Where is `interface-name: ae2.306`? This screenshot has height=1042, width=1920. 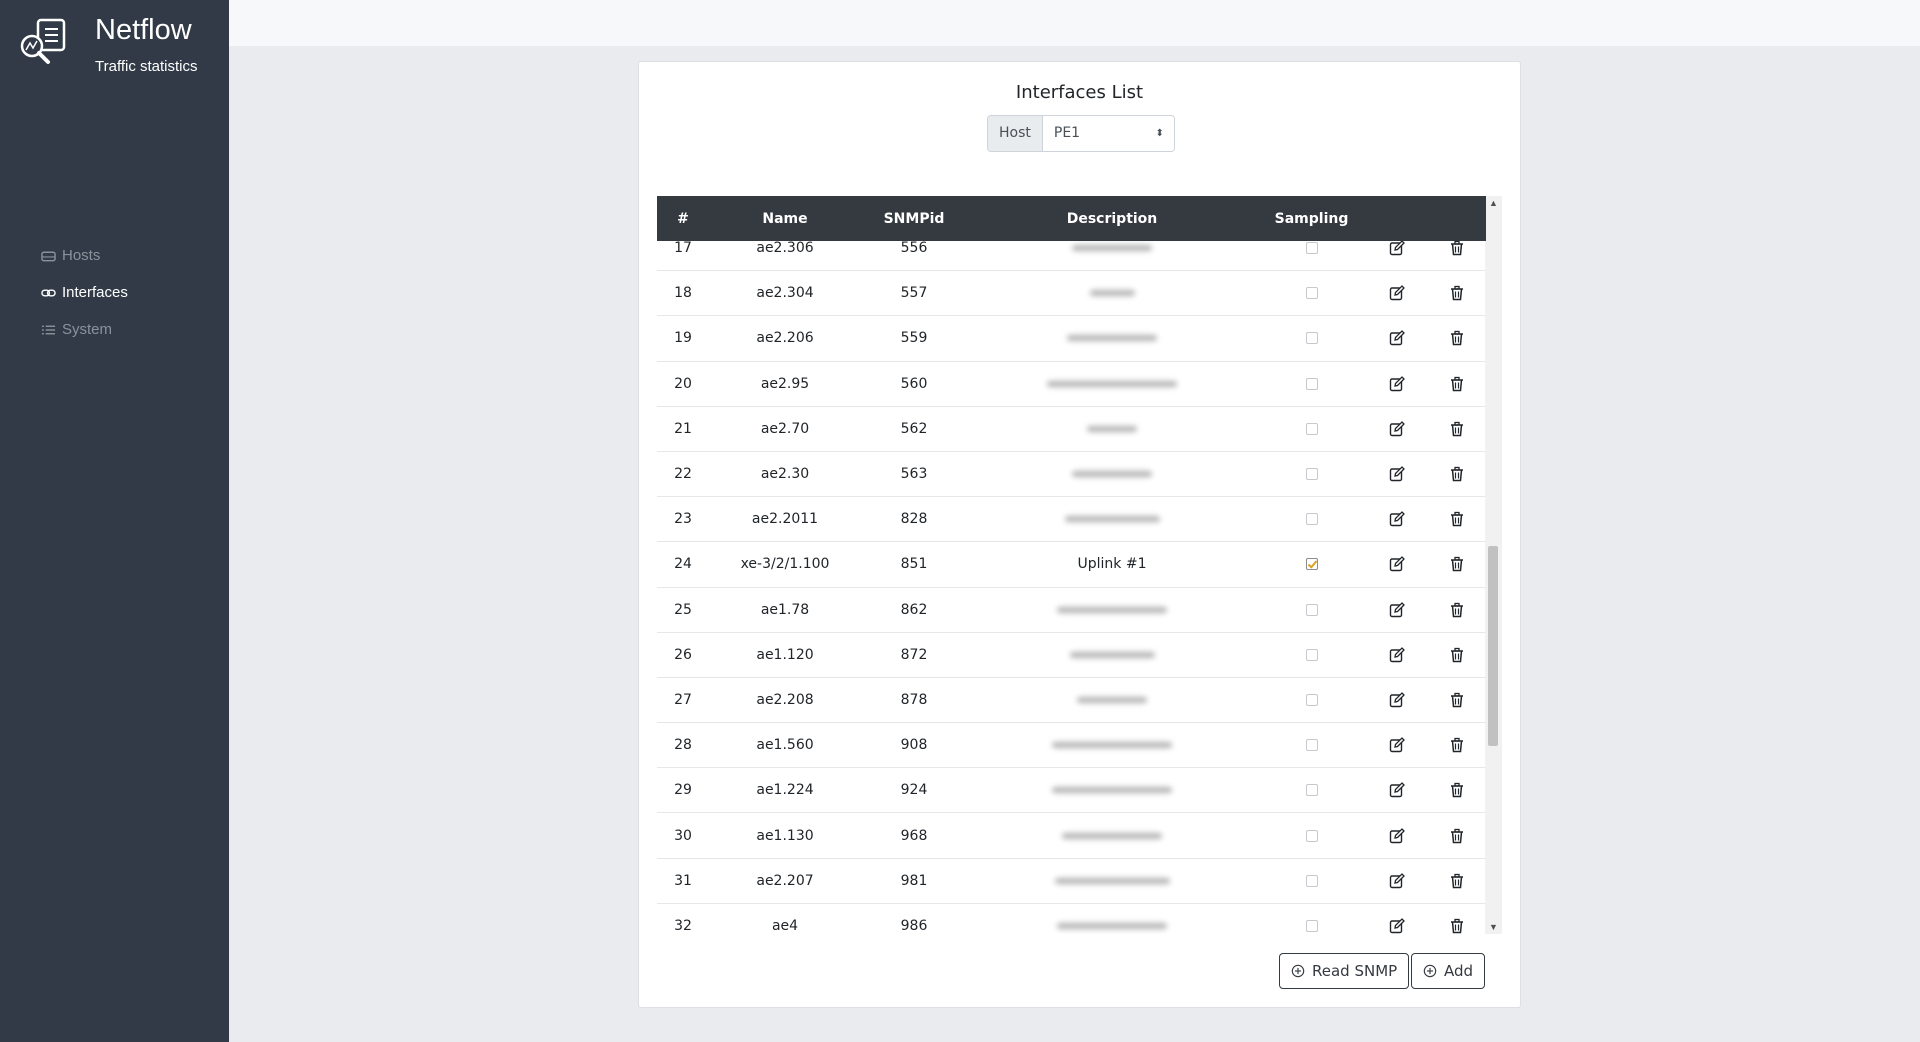 interface-name: ae2.306 is located at coordinates (785, 248).